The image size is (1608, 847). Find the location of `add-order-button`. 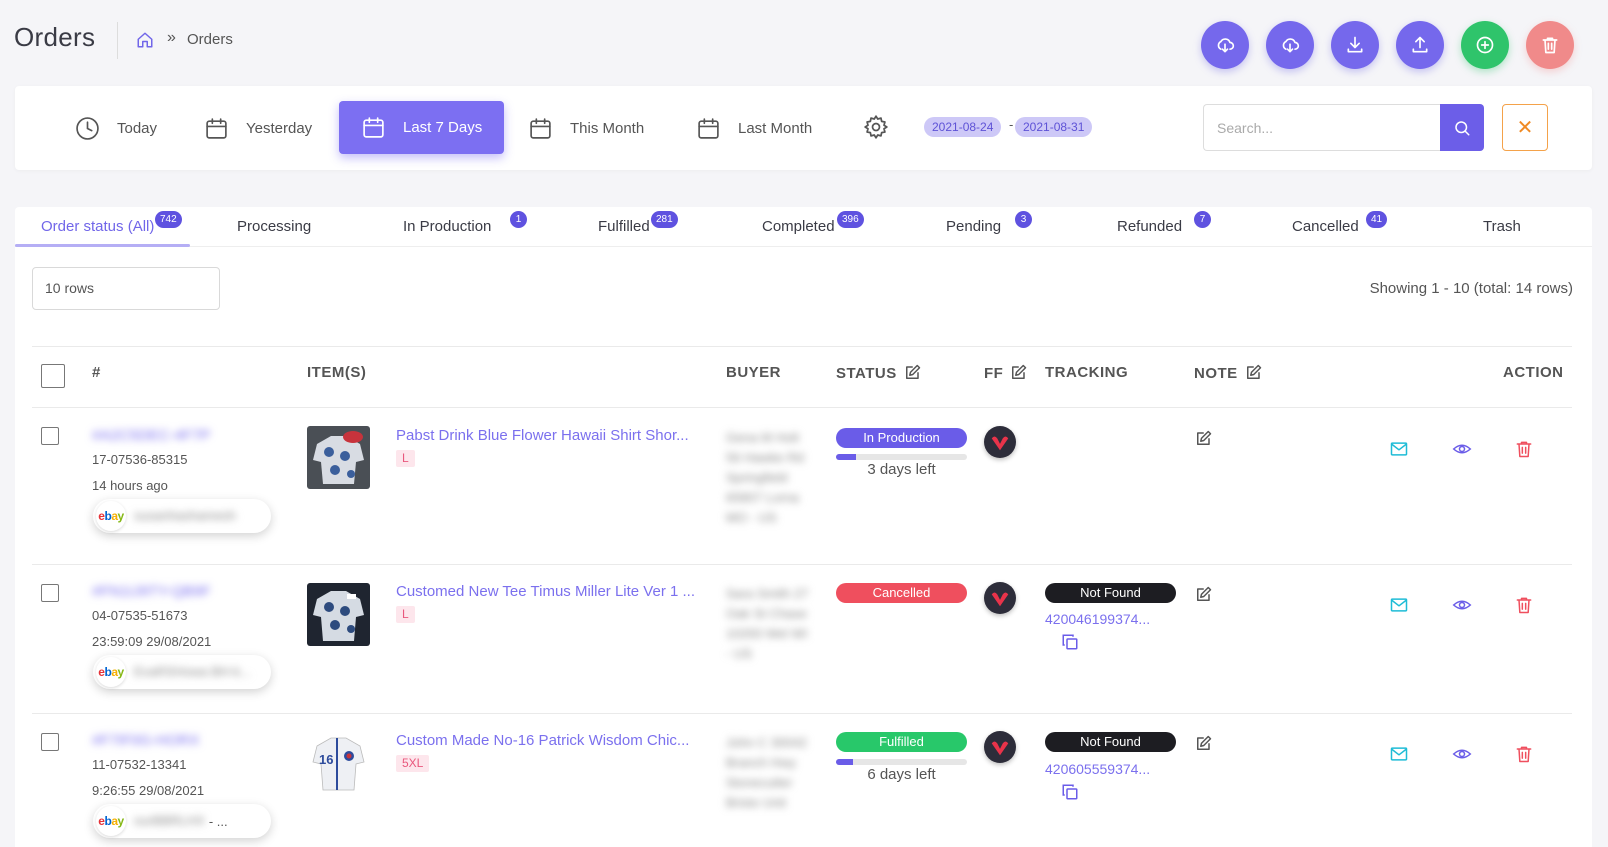

add-order-button is located at coordinates (1485, 45).